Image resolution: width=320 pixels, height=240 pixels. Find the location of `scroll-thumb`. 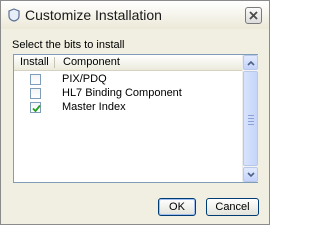

scroll-thumb is located at coordinates (250, 118).